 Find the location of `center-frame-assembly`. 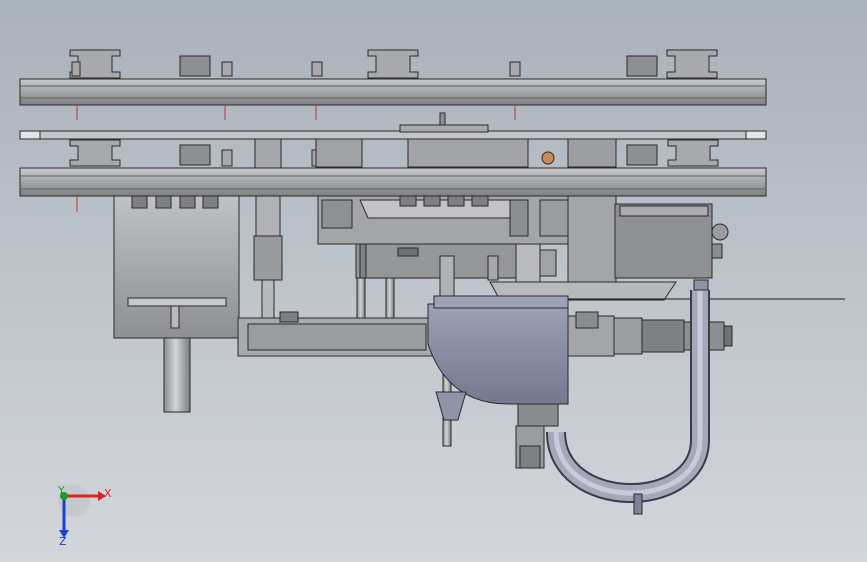

center-frame-assembly is located at coordinates (443, 246).